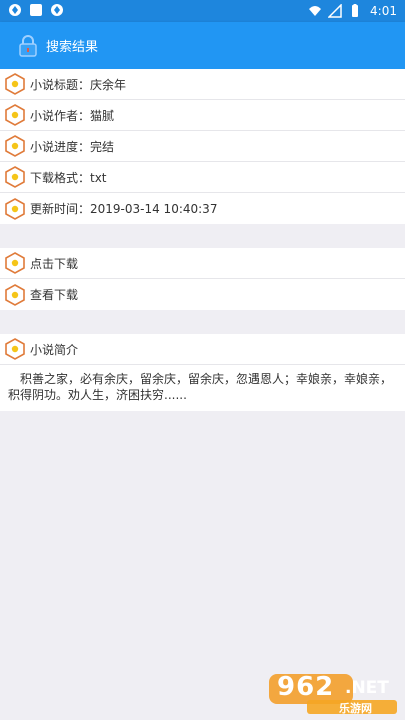  What do you see at coordinates (72, 47) in the screenshot?
I see `page-title: 搜索结果` at bounding box center [72, 47].